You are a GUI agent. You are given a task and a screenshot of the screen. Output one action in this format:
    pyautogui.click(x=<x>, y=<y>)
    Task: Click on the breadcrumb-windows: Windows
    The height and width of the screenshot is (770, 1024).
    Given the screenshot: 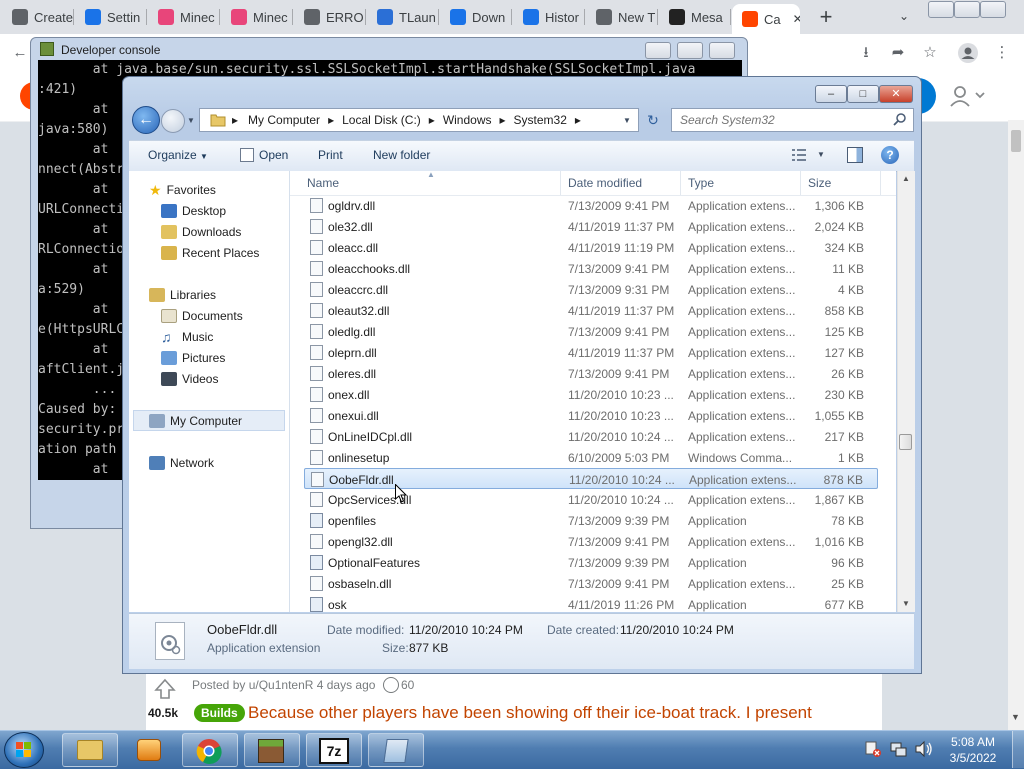 What is the action you would take?
    pyautogui.click(x=467, y=120)
    